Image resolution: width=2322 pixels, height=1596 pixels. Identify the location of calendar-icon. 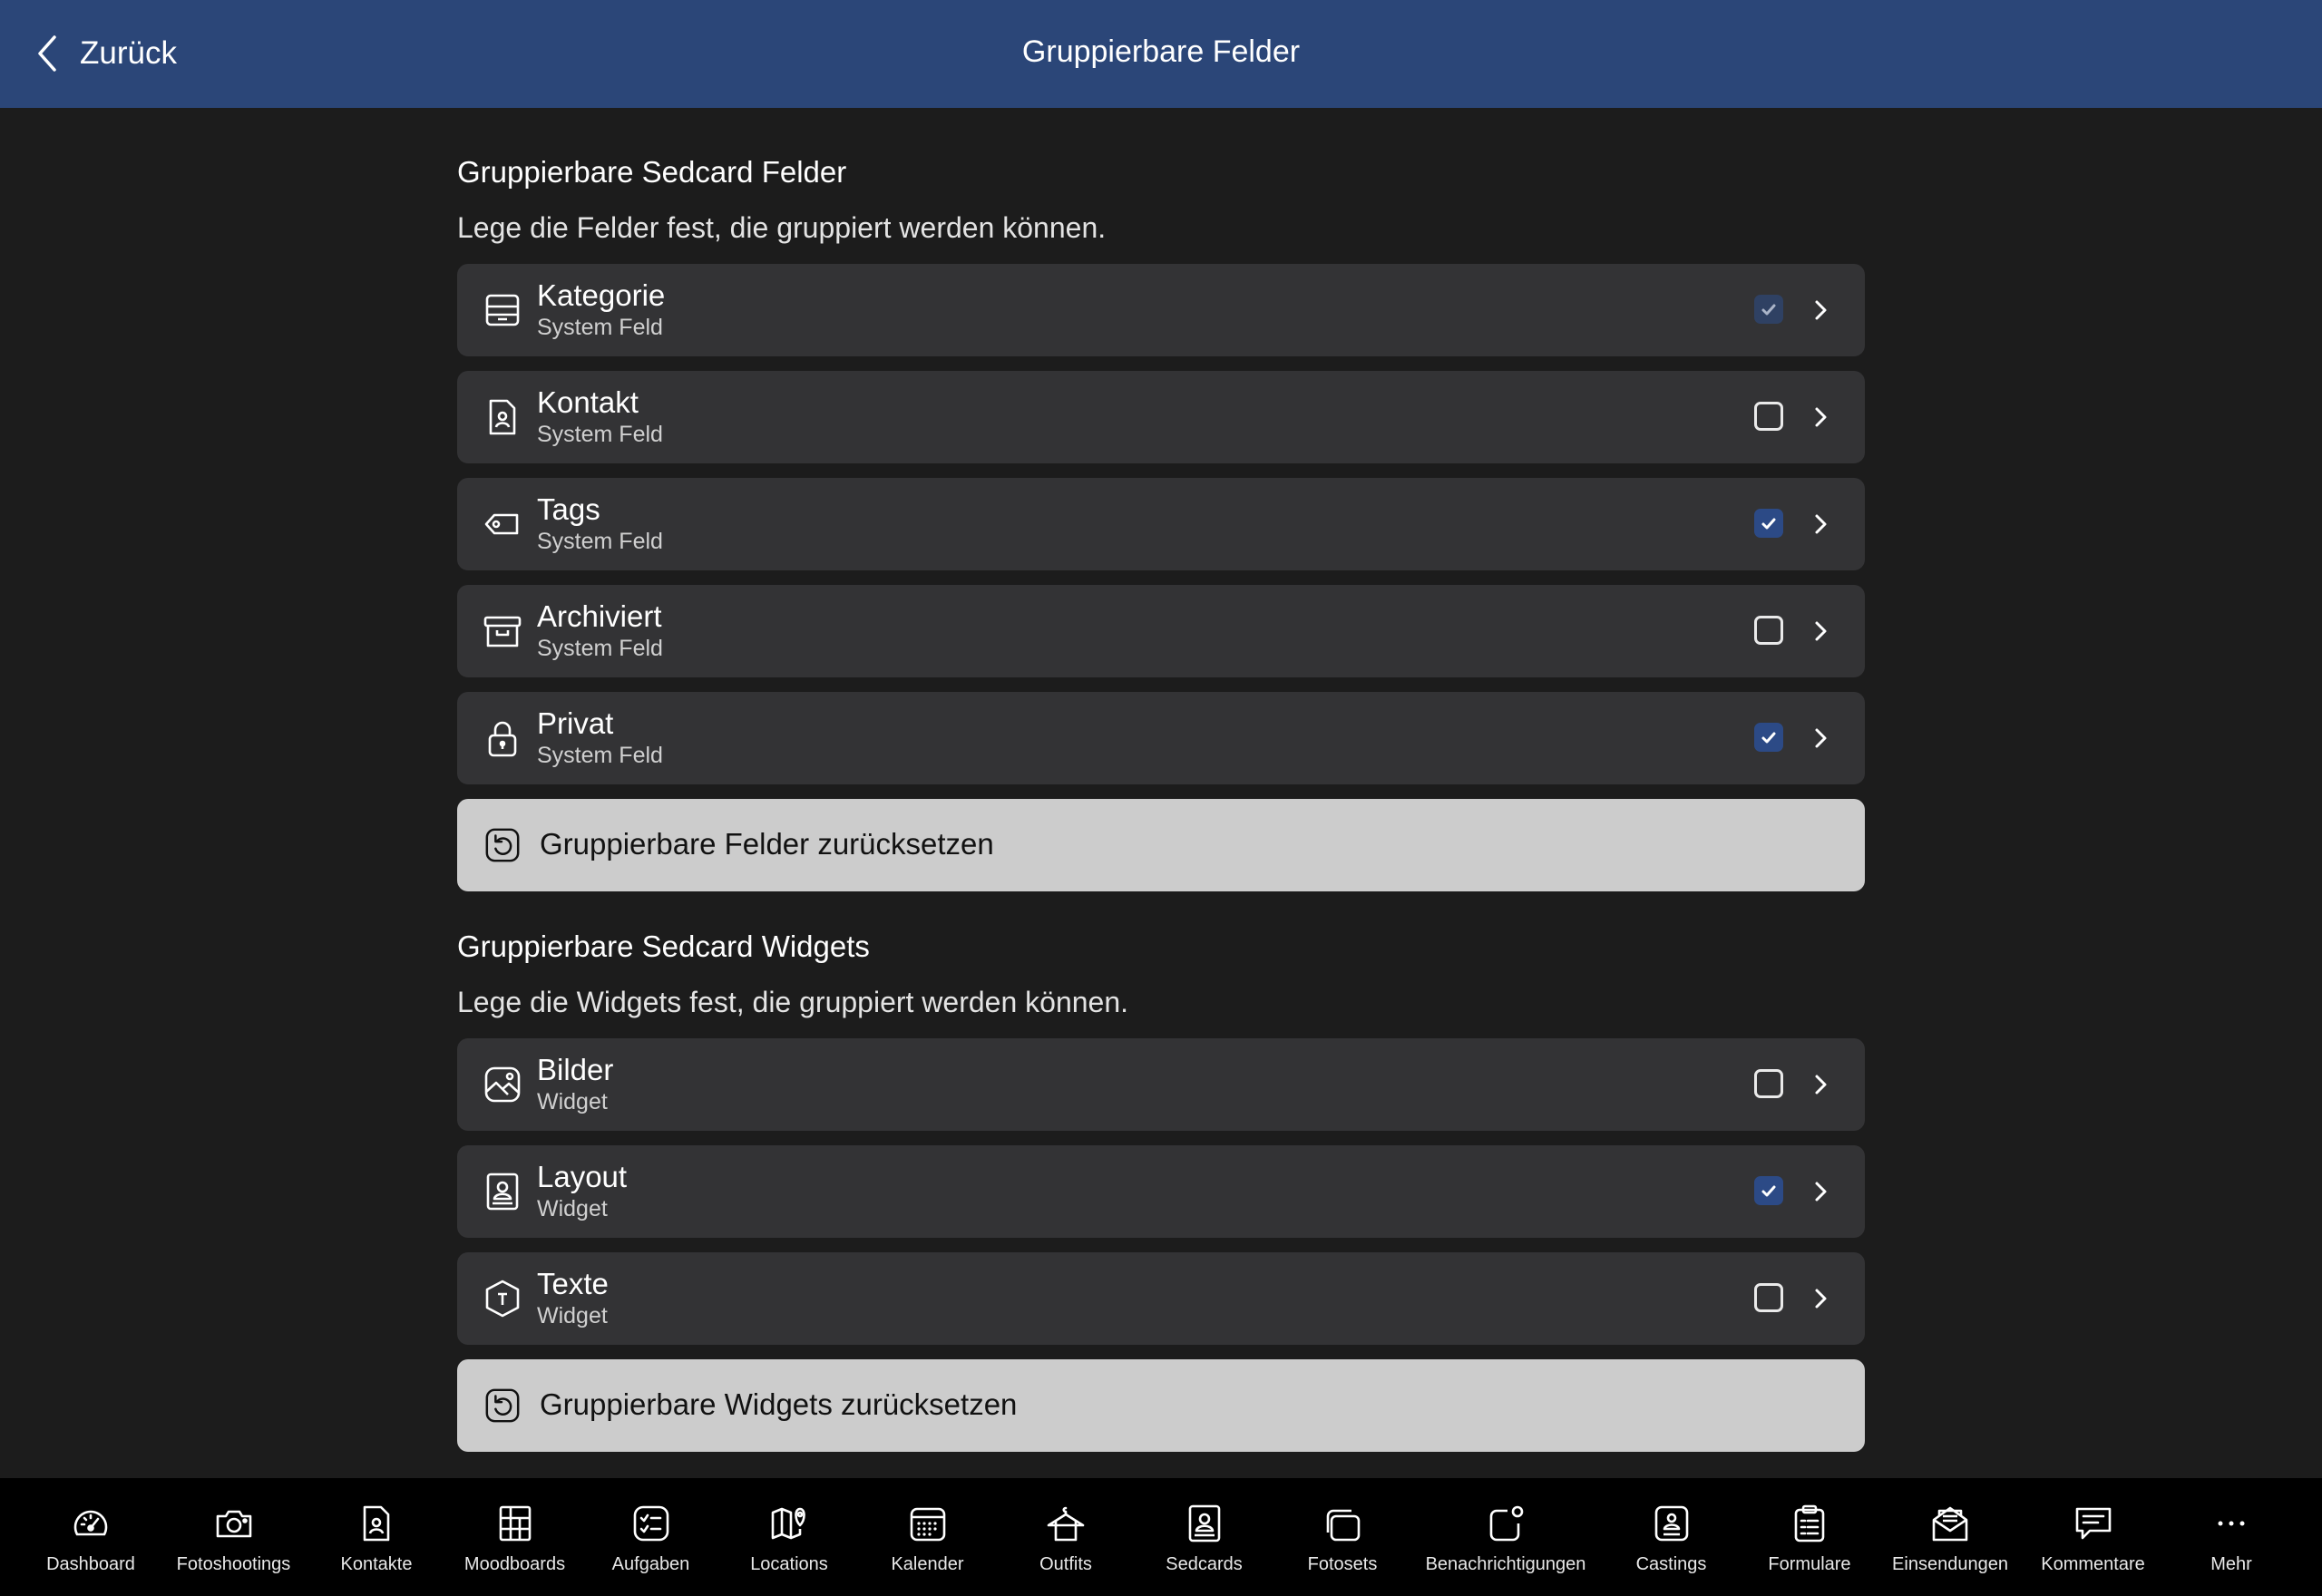
(927, 1524).